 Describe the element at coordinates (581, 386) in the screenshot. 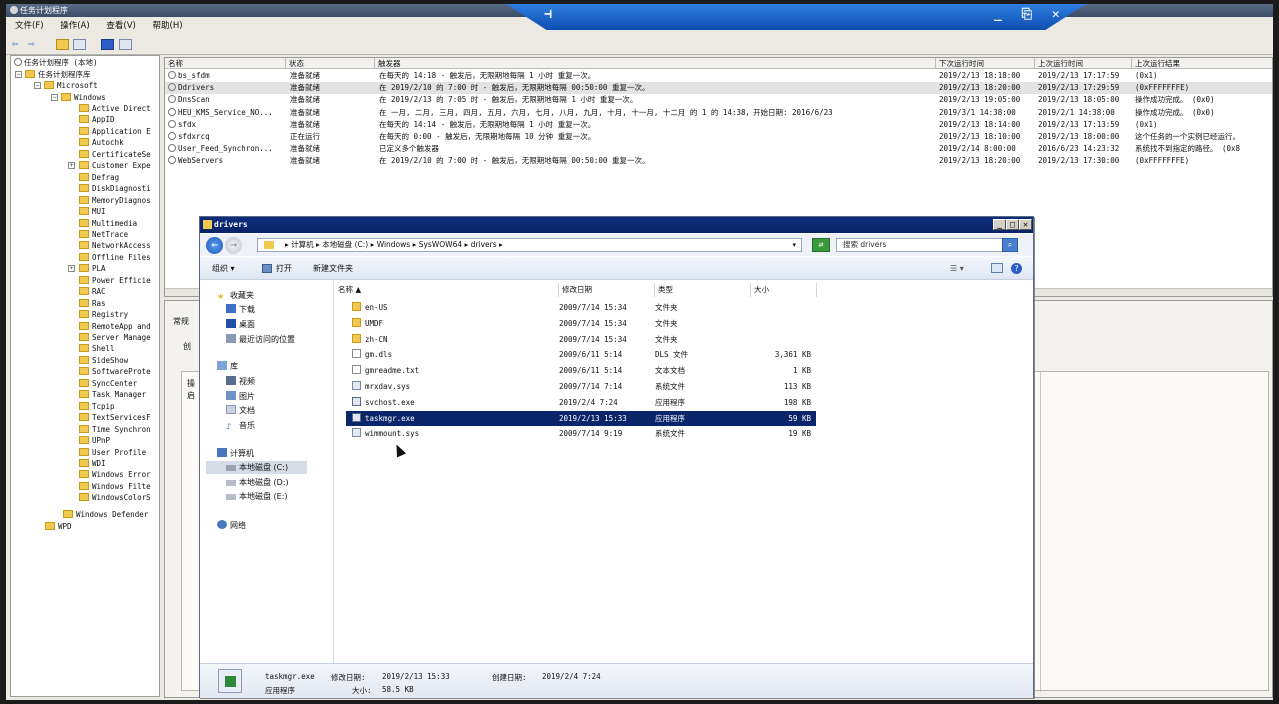

I see `file-row: mrxdav.sys 2009/7/14 7:14 系统文件 113 KB` at that location.